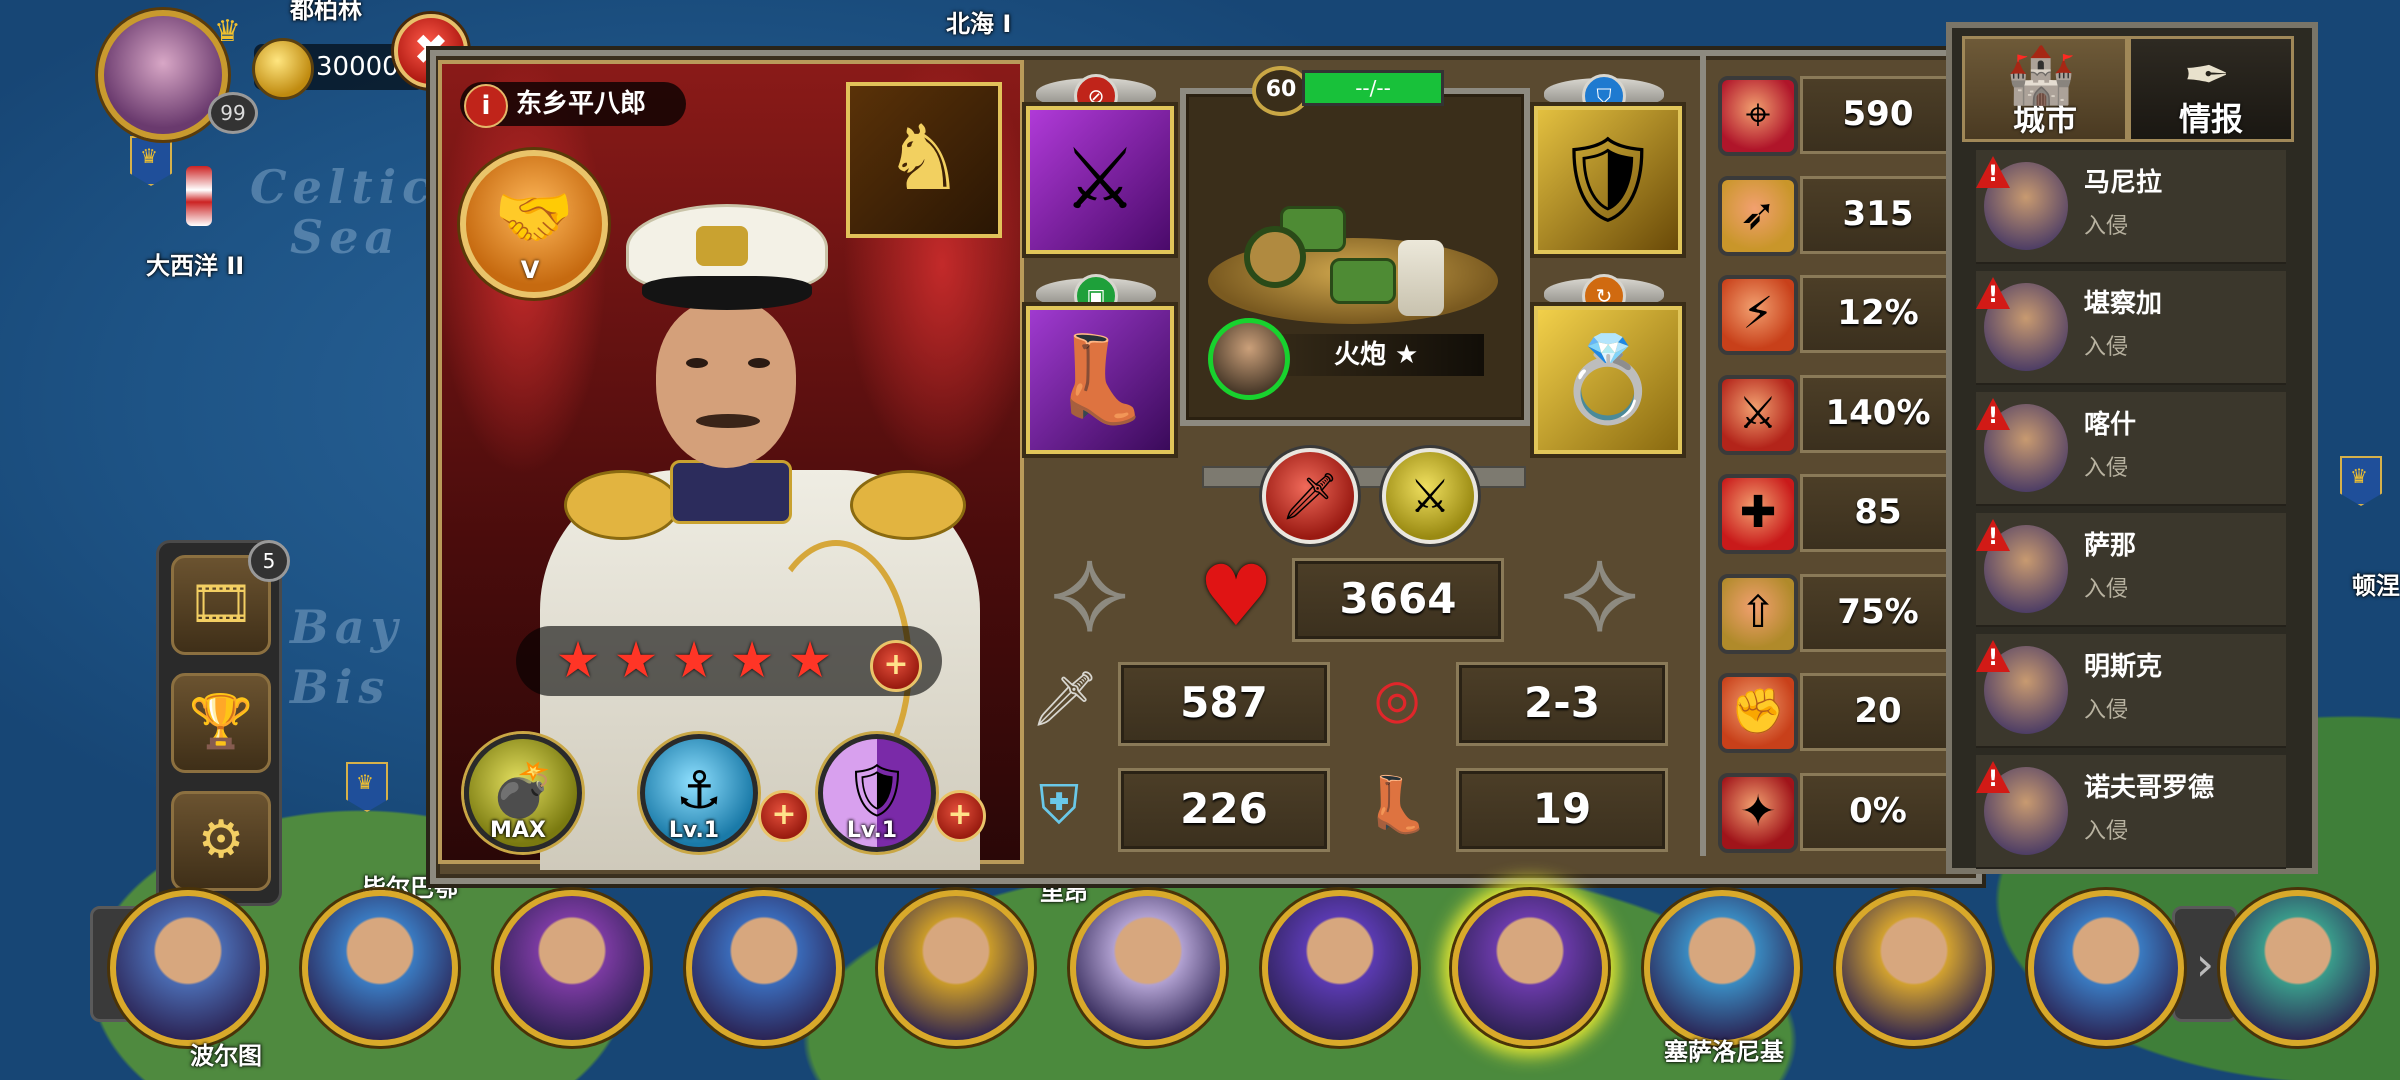 The height and width of the screenshot is (1080, 2400). Describe the element at coordinates (2376, 583) in the screenshot. I see `map-city-label: 顿涅` at that location.